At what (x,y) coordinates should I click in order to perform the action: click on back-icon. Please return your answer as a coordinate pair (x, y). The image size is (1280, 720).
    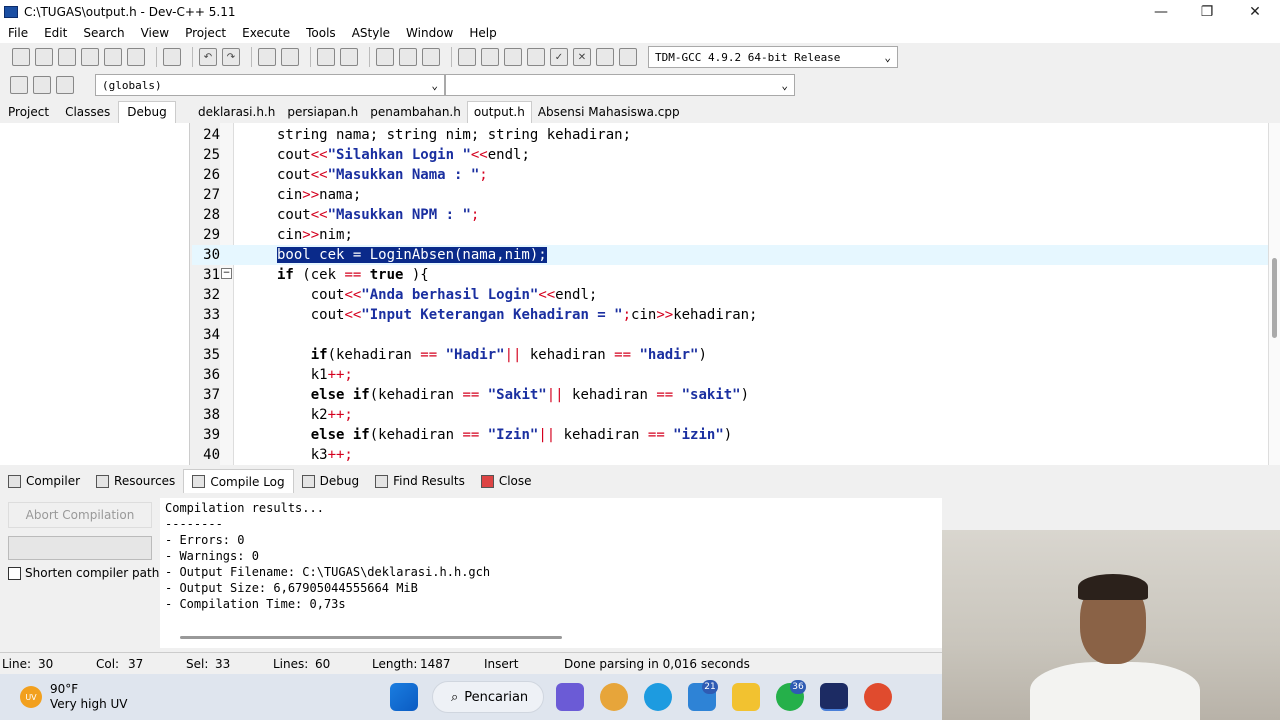
    Looking at the image, I should click on (385, 57).